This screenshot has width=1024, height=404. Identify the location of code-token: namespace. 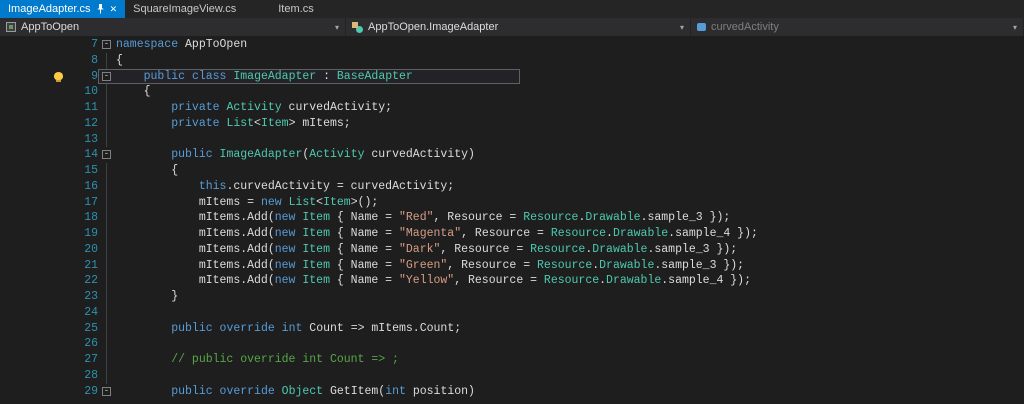
(147, 44).